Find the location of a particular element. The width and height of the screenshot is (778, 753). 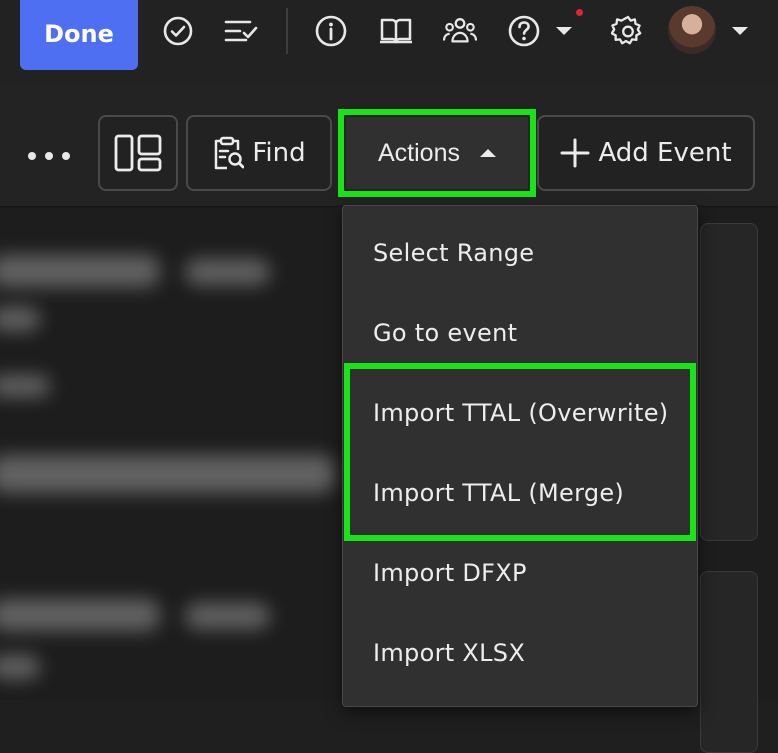

settings-icon is located at coordinates (628, 31).